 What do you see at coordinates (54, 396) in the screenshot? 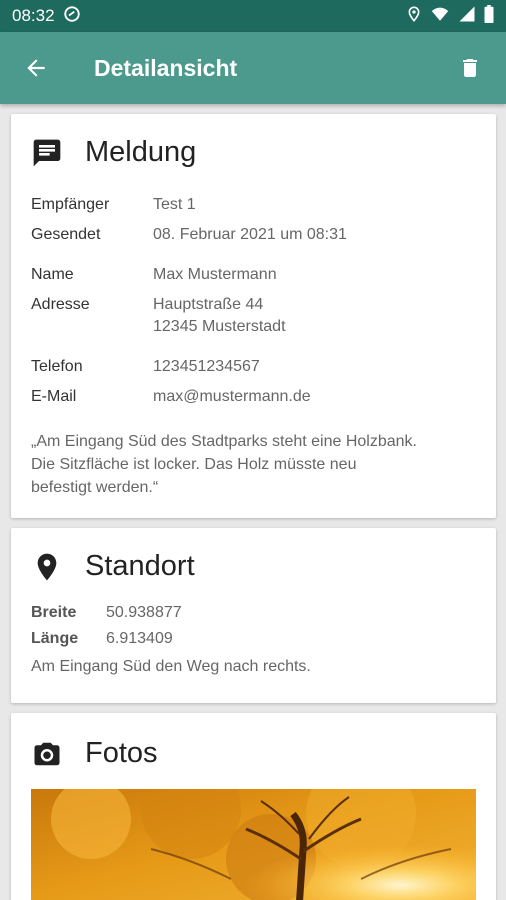
I see `email-label: E-Mail` at bounding box center [54, 396].